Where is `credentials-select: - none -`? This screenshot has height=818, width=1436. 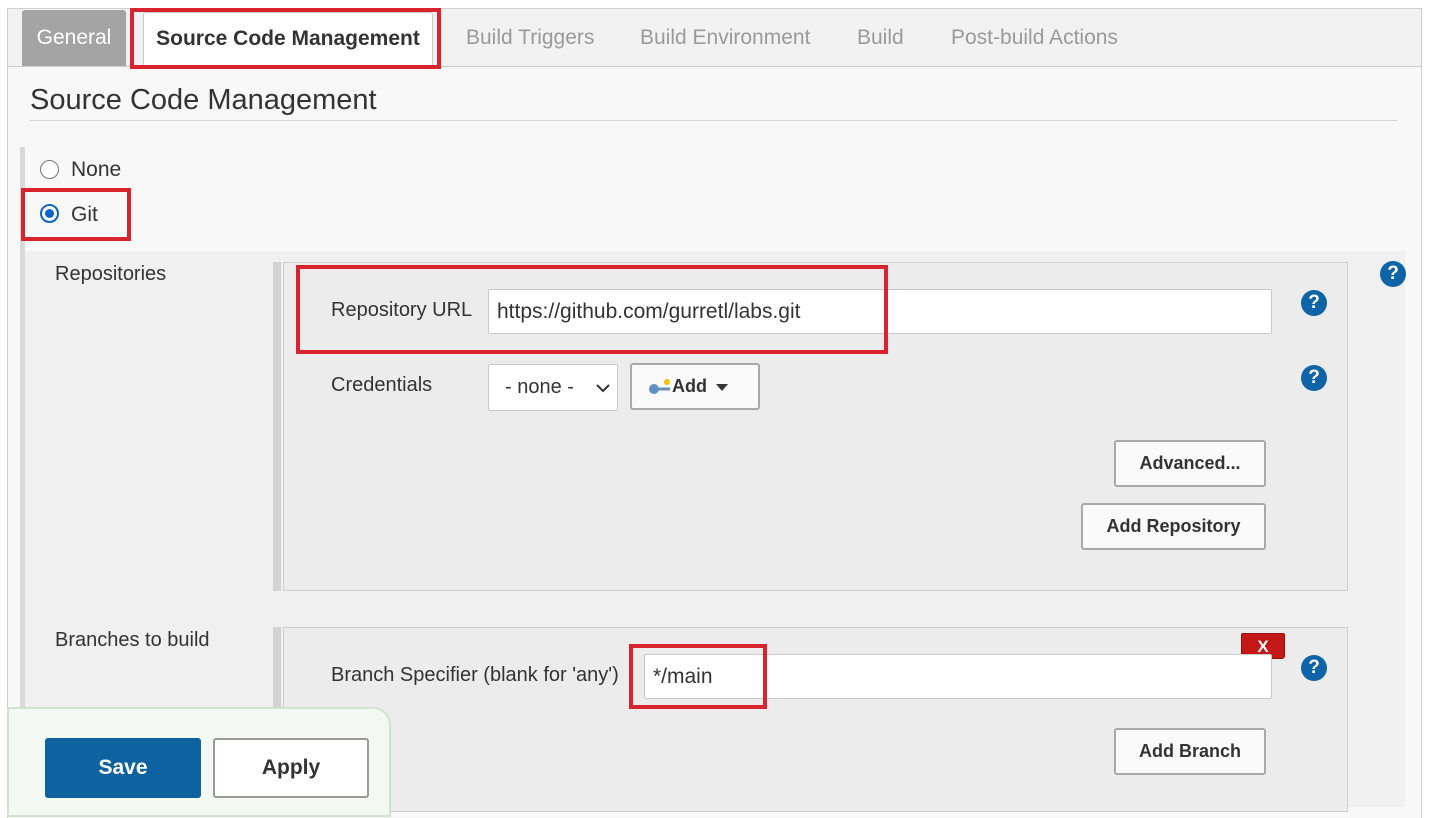
credentials-select: - none - is located at coordinates (553, 387).